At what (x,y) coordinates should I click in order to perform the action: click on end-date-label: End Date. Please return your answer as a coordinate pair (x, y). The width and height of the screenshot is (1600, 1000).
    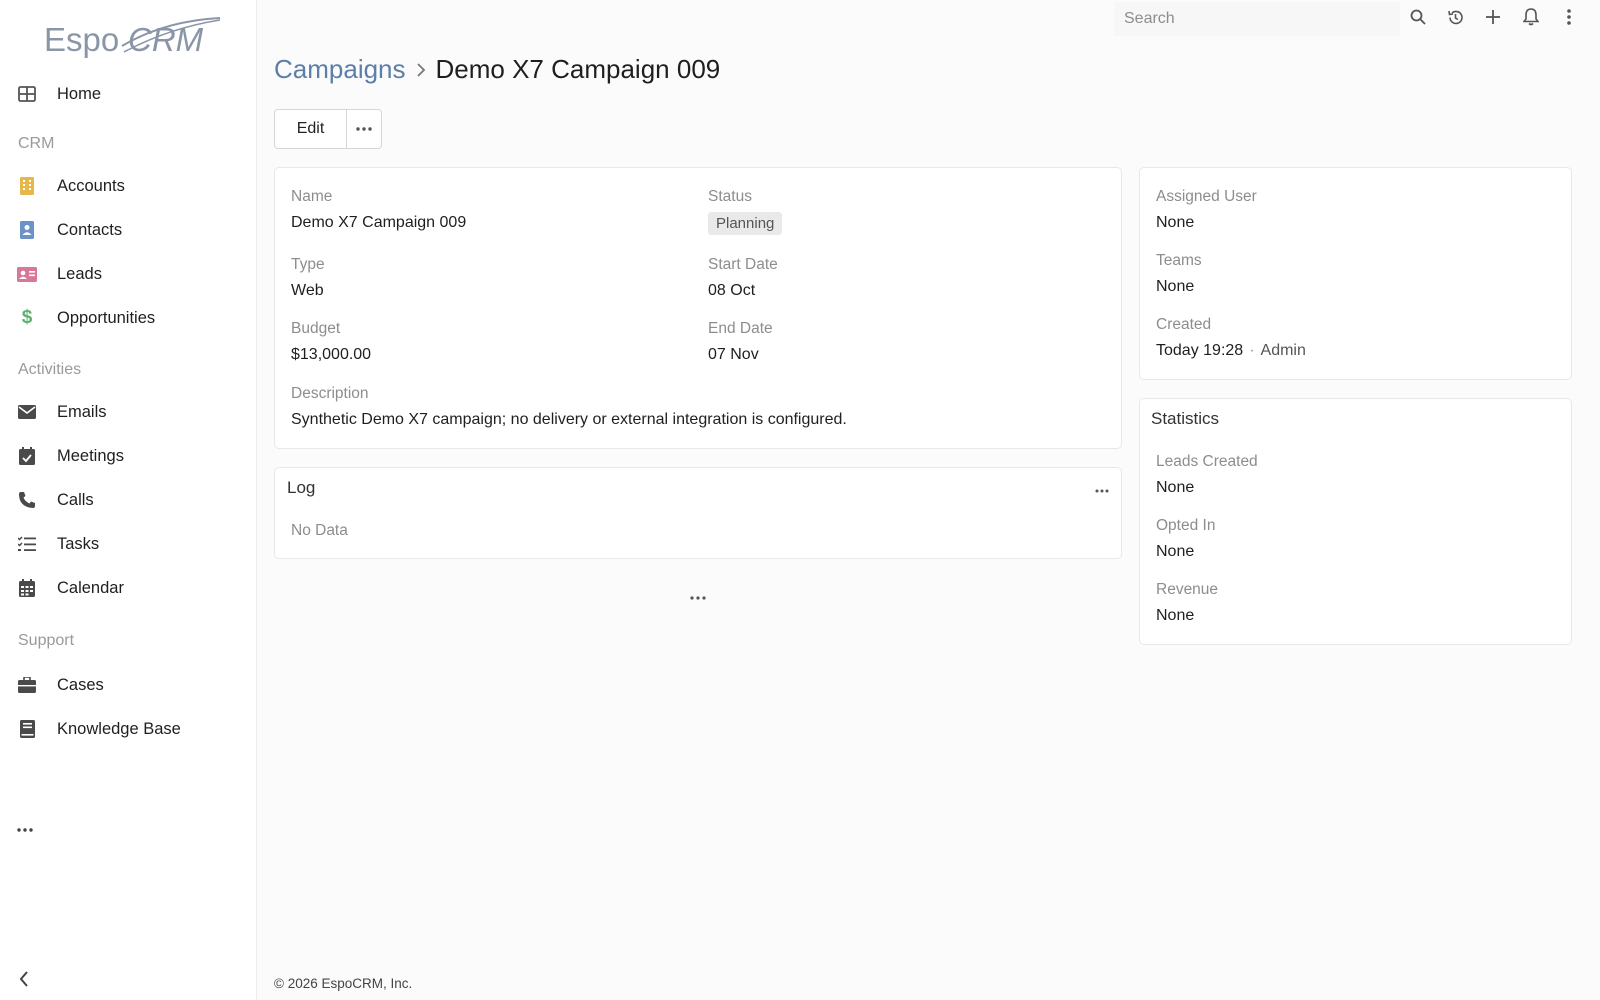
    Looking at the image, I should click on (740, 328).